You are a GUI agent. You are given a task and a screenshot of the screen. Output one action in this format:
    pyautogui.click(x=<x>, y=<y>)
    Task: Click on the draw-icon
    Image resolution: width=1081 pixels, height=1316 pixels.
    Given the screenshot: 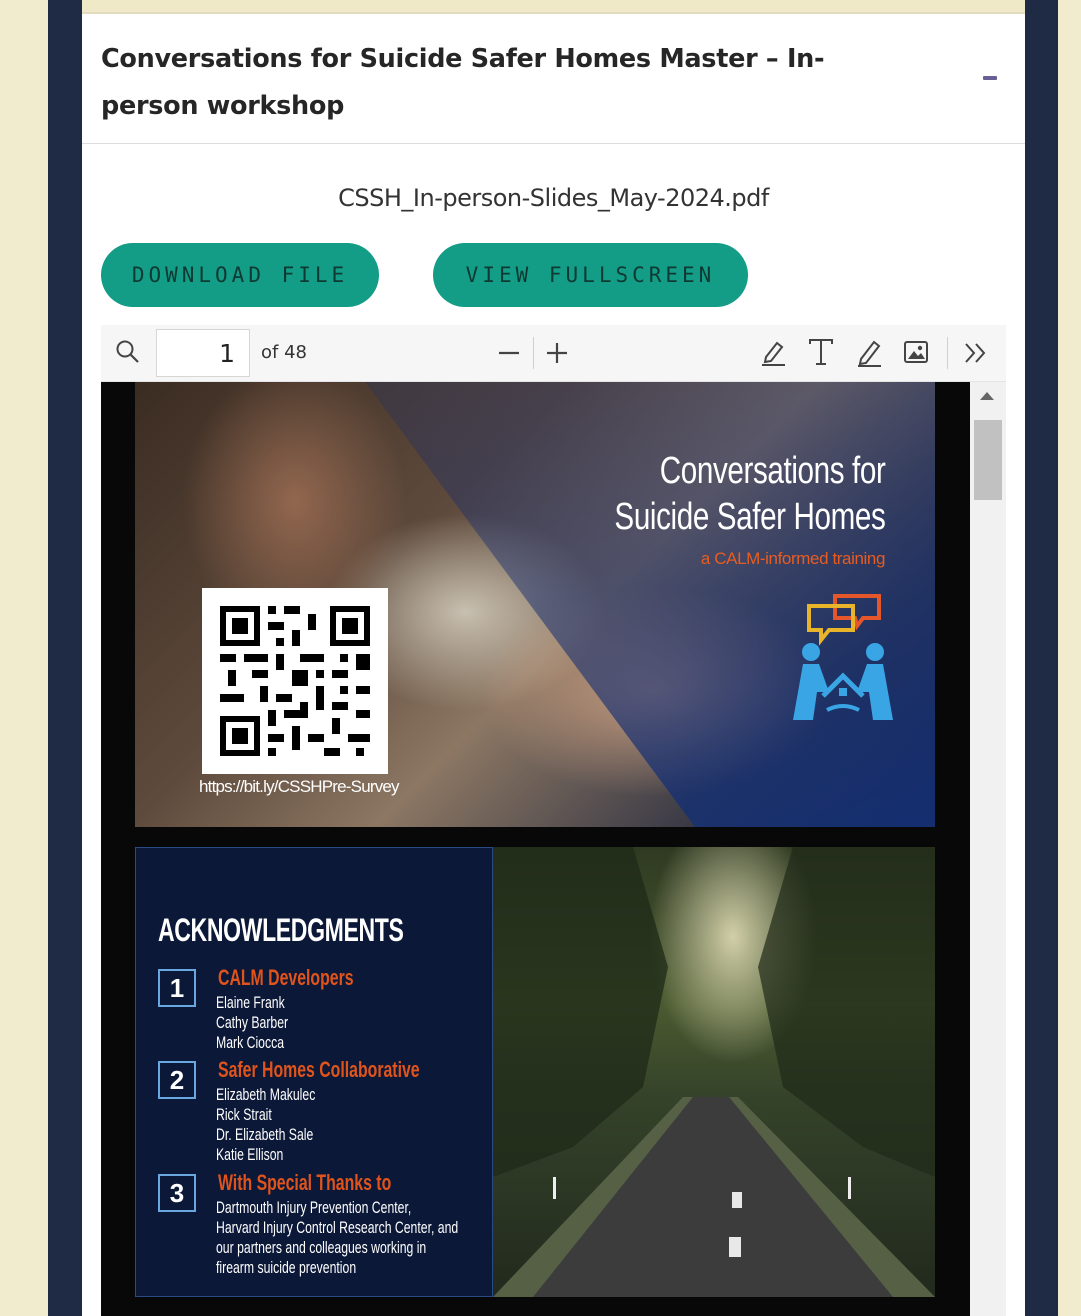 What is the action you would take?
    pyautogui.click(x=869, y=352)
    